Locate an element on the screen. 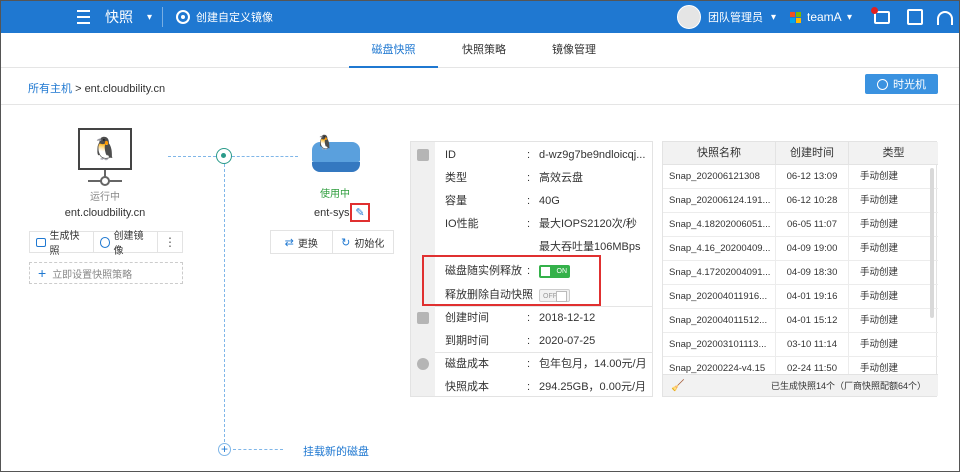  mount-new-disk-link: 挂载新的磁盘 is located at coordinates (336, 451).